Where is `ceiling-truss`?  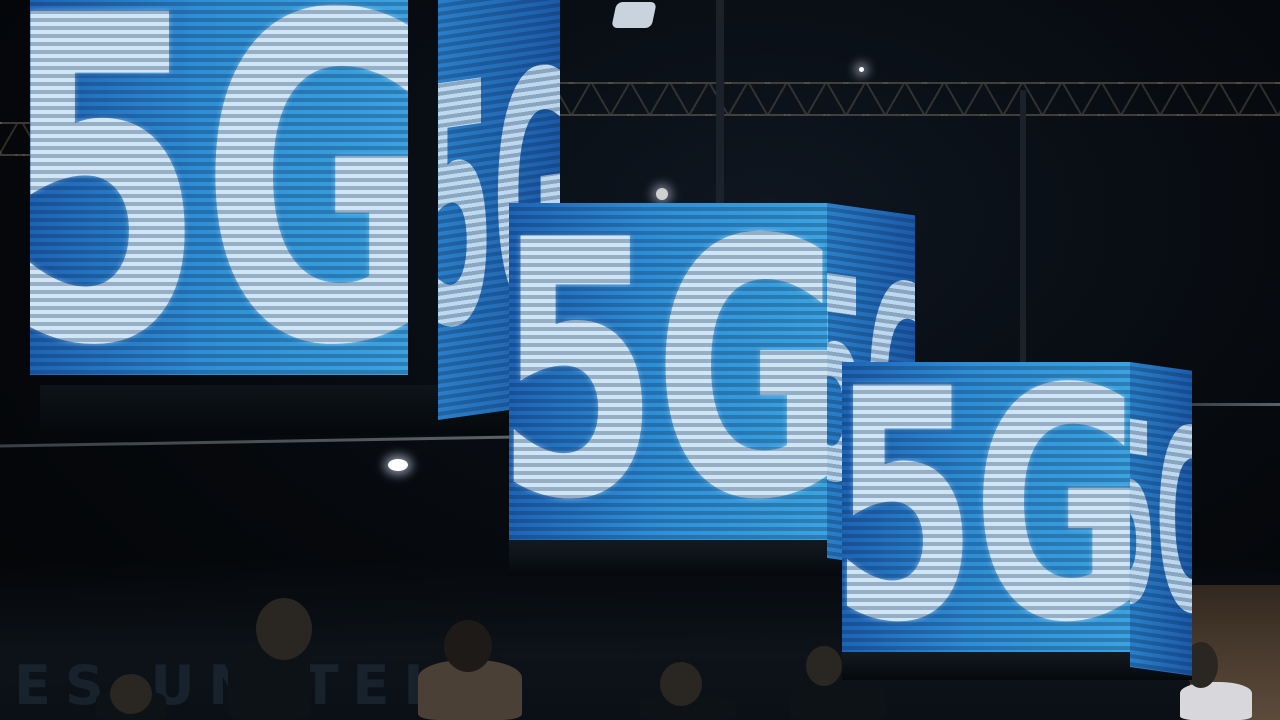
ceiling-truss is located at coordinates (905, 99).